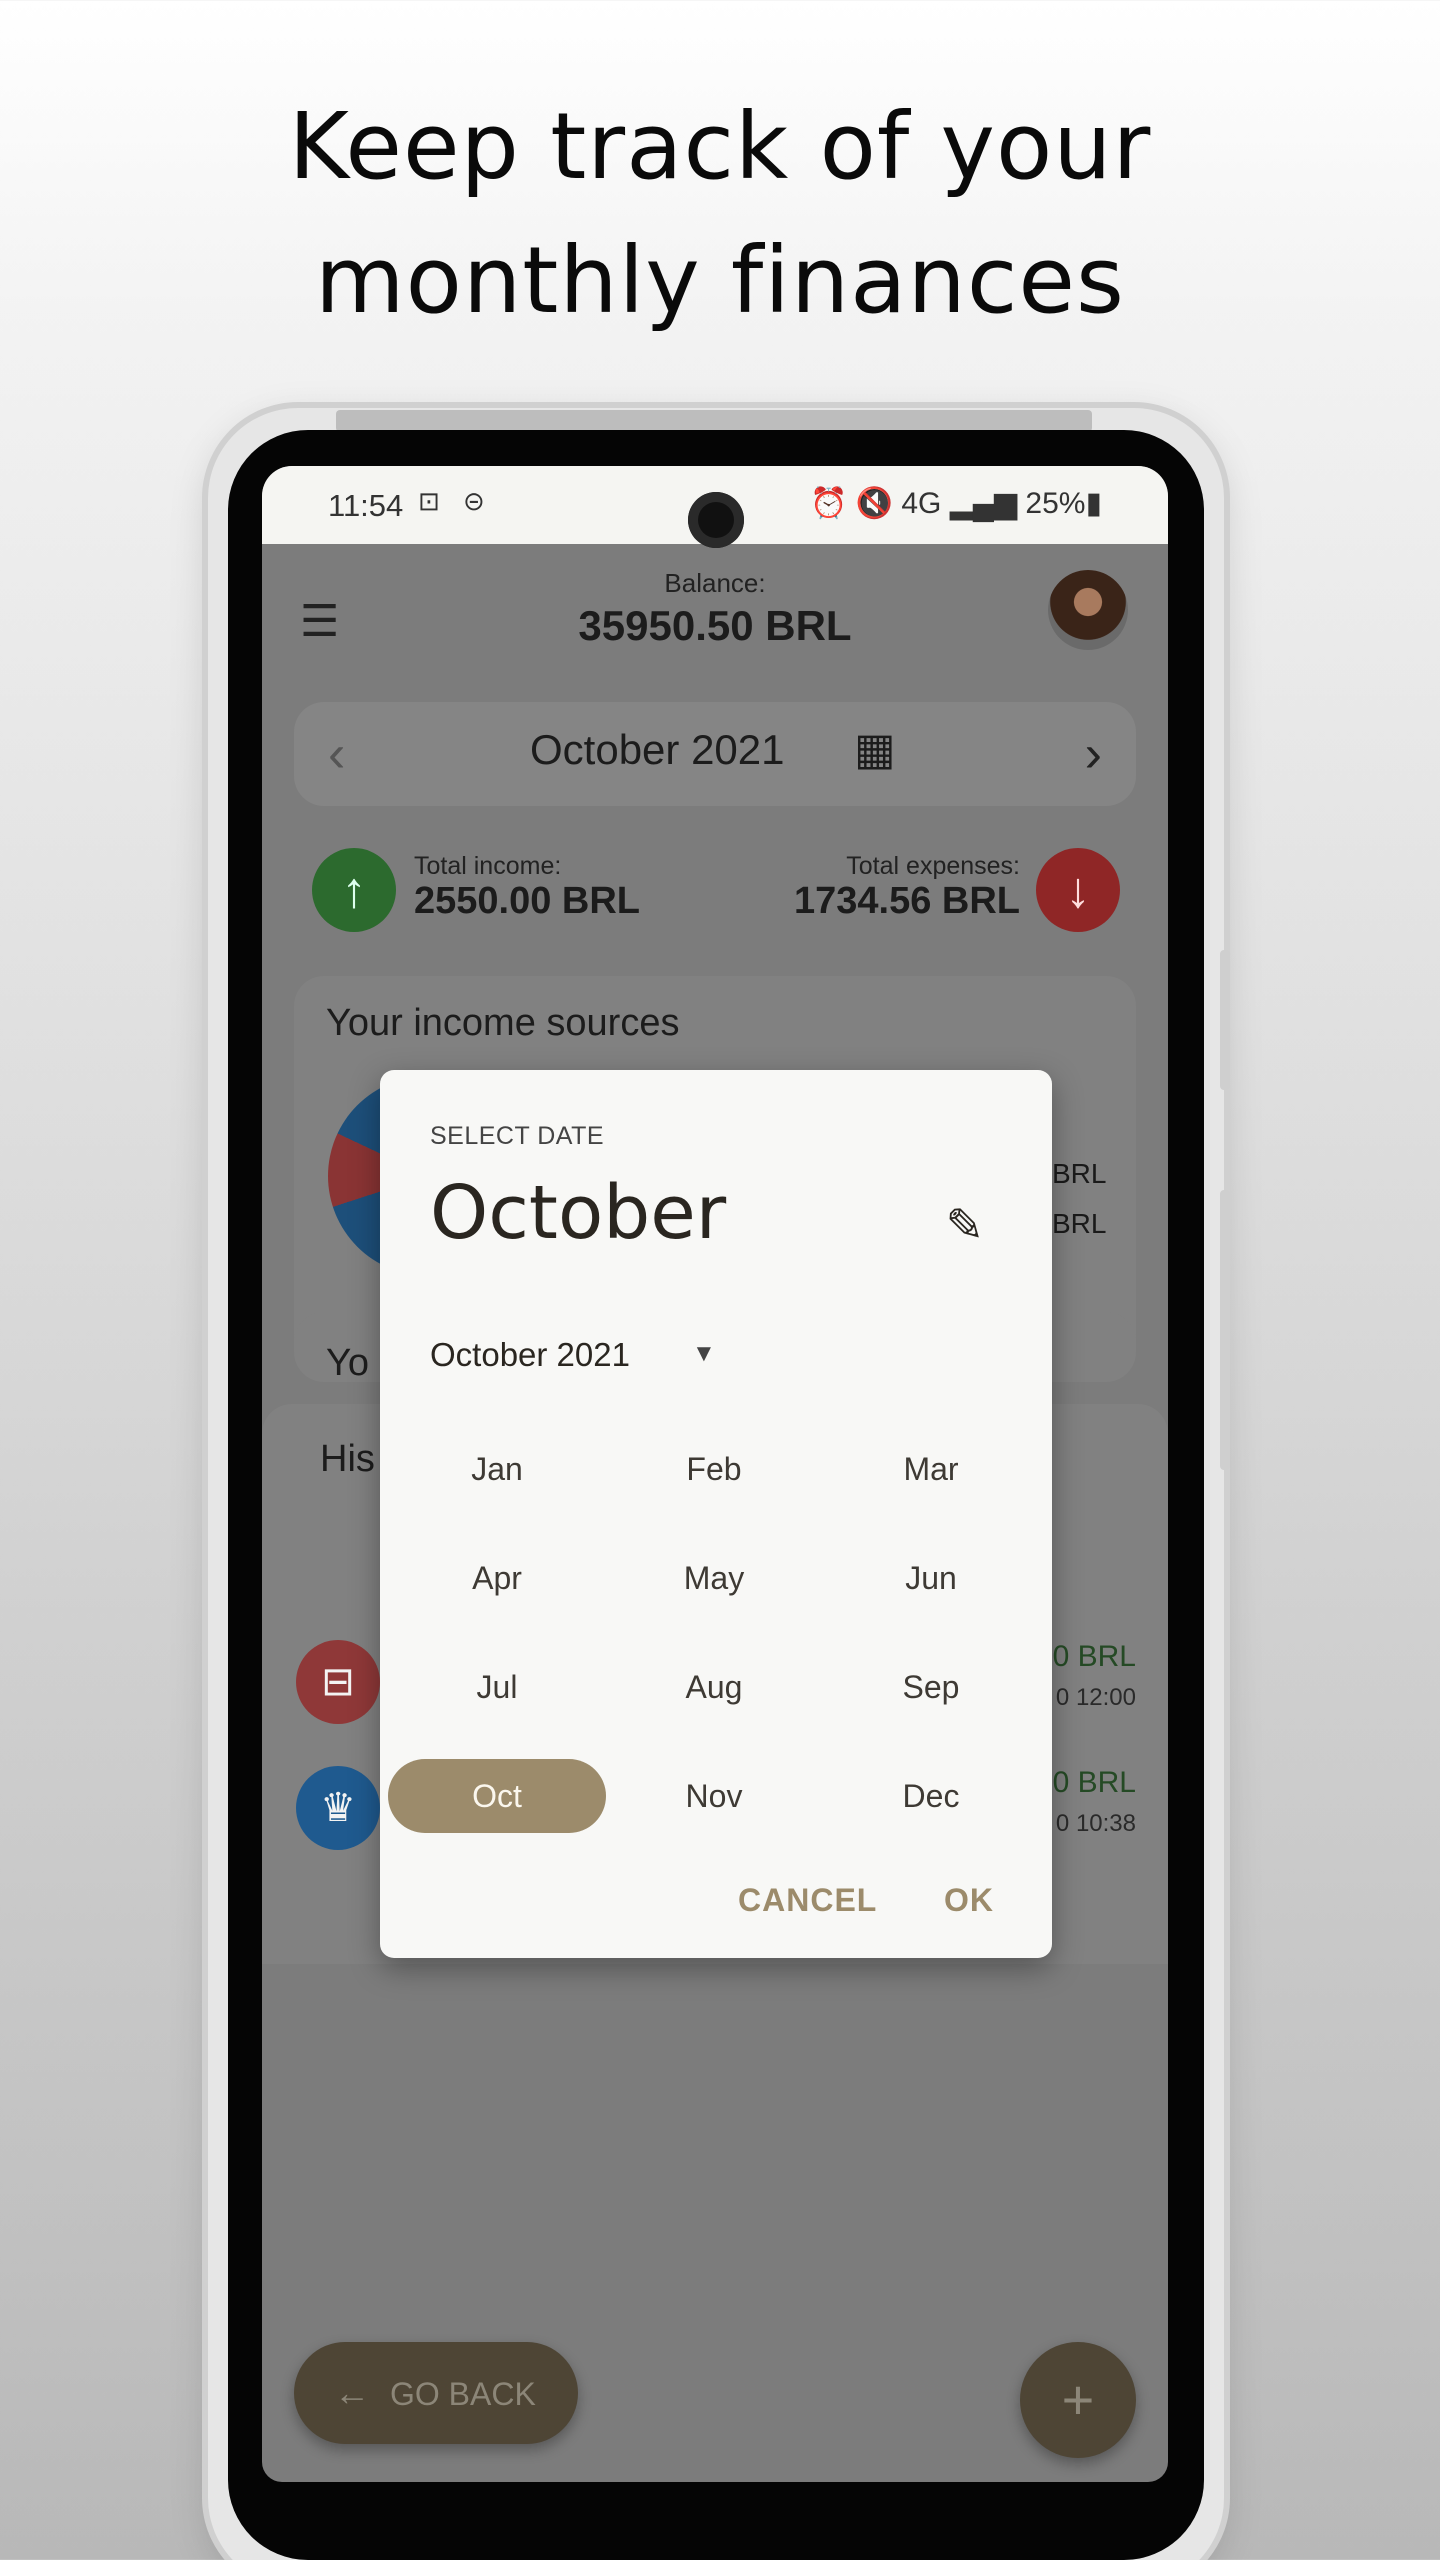  Describe the element at coordinates (720, 214) in the screenshot. I see `headline: Keep track of your monthly finances` at that location.